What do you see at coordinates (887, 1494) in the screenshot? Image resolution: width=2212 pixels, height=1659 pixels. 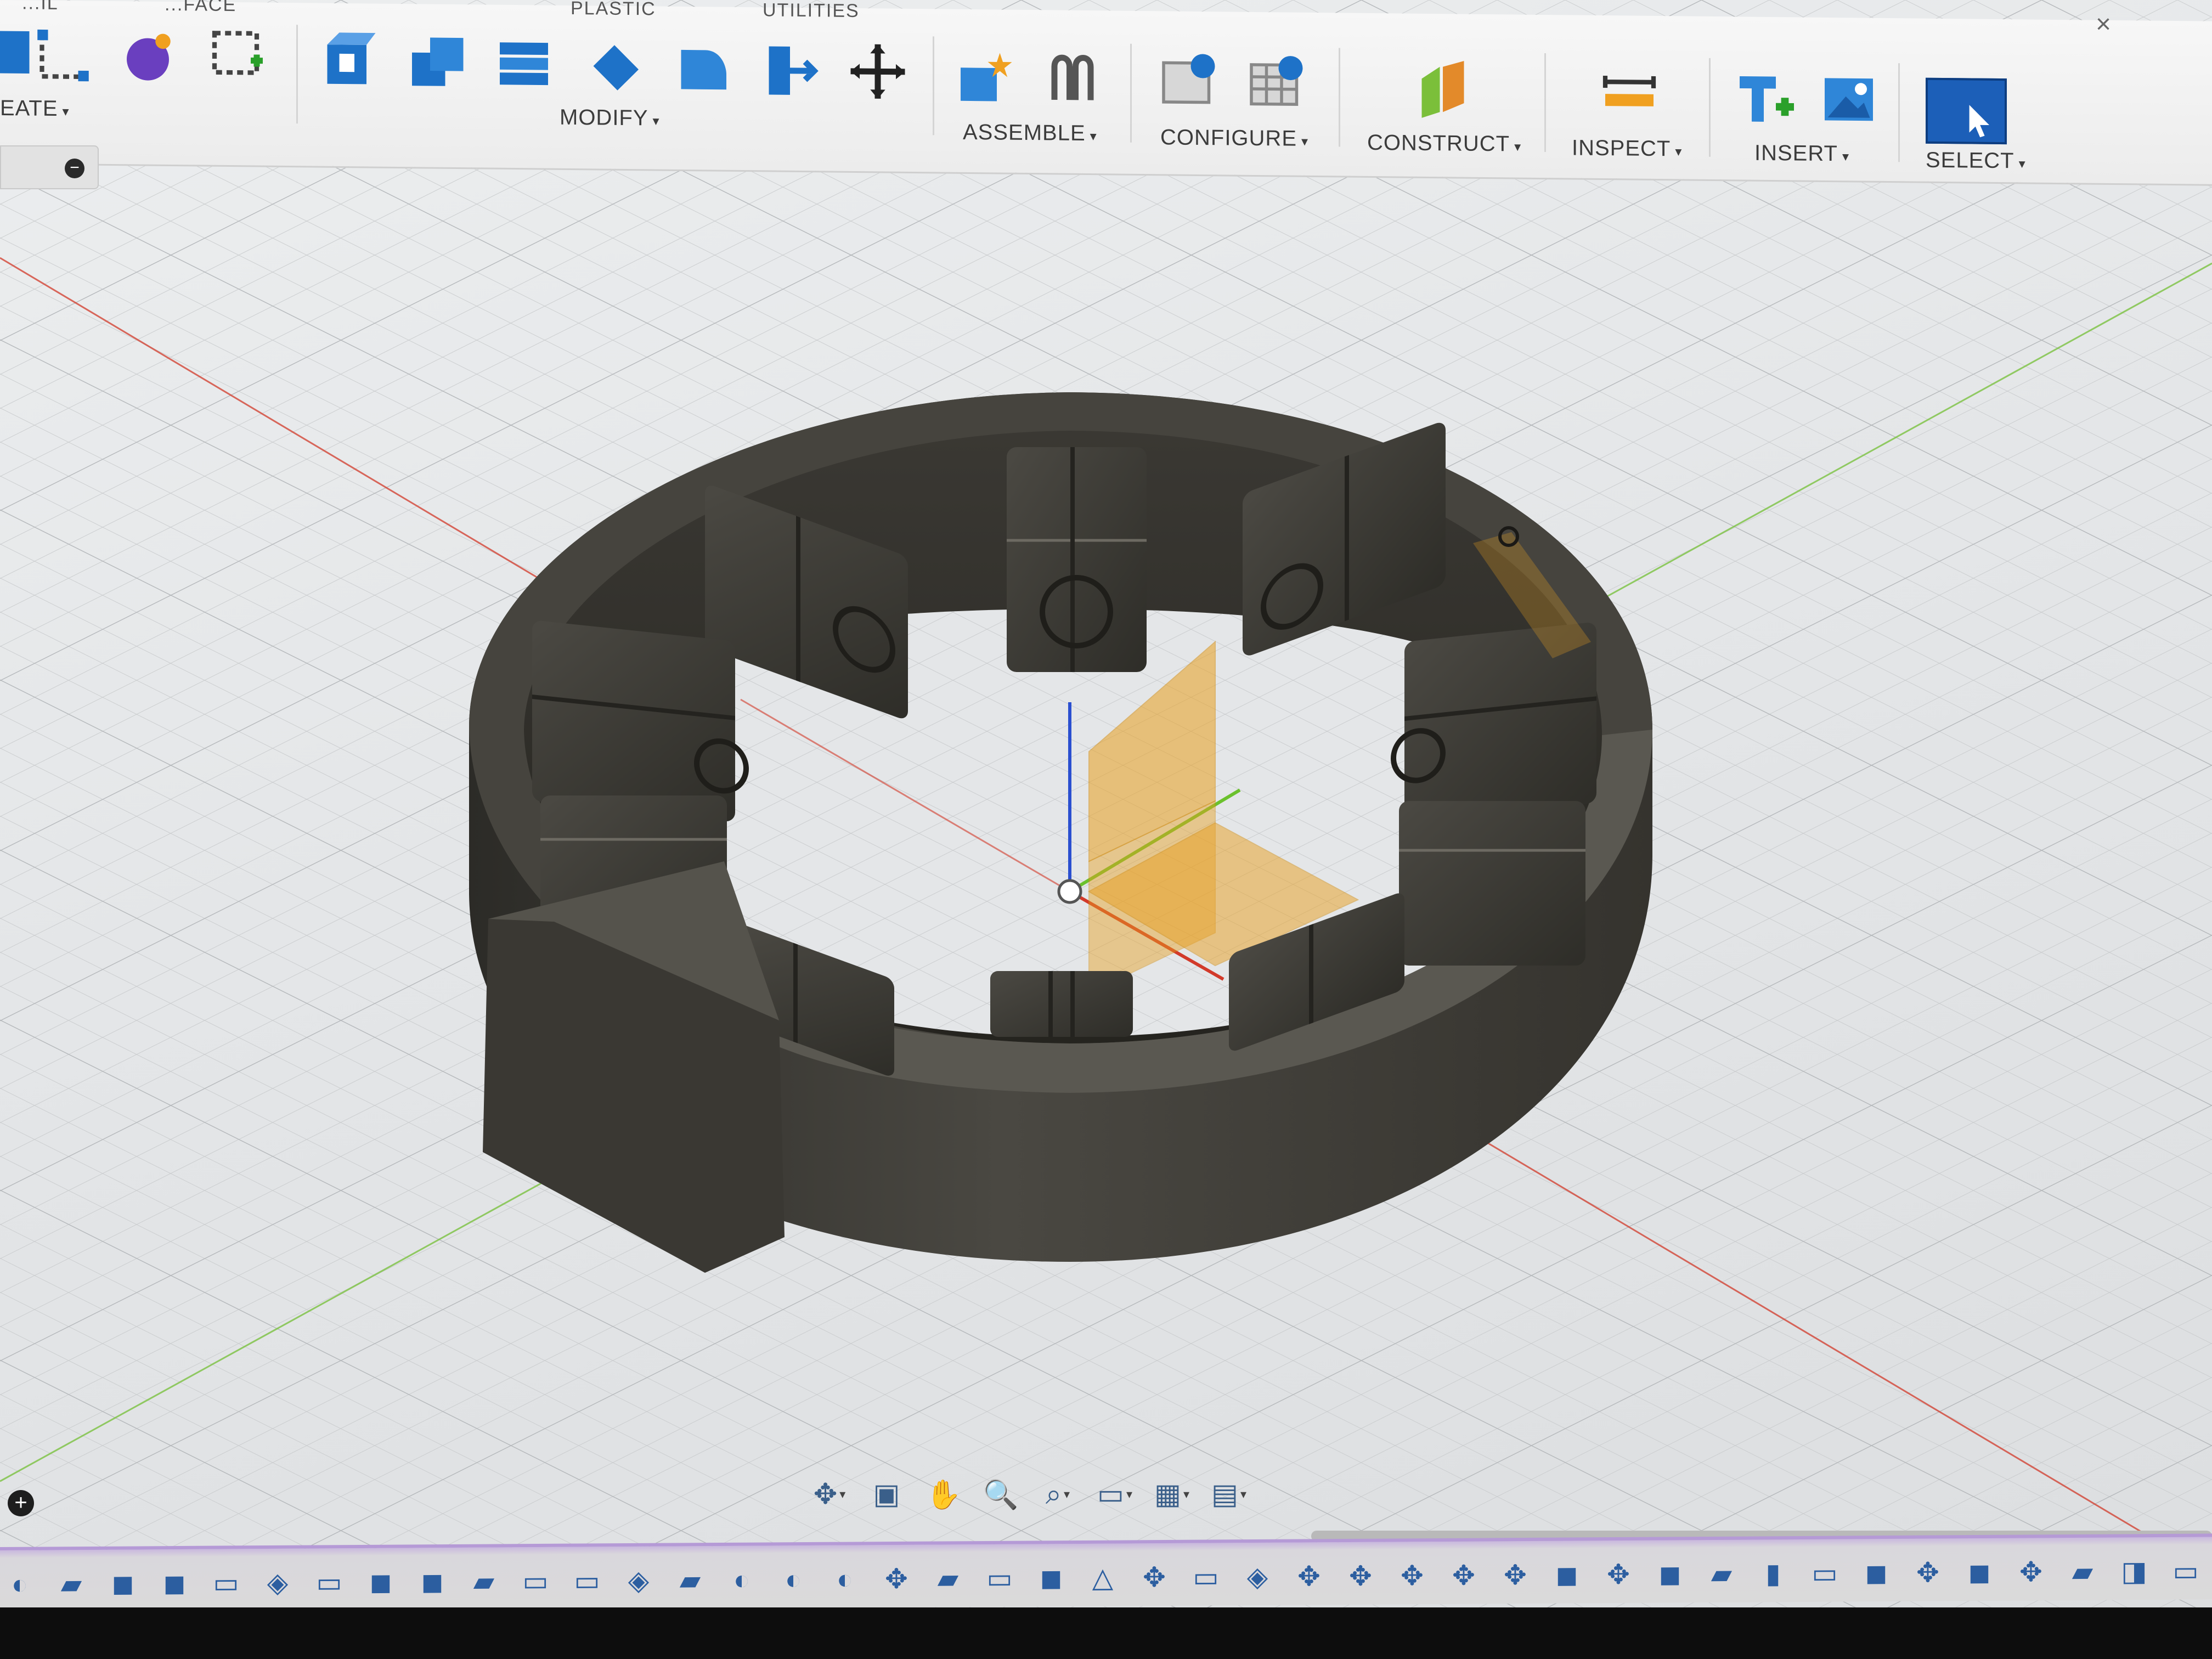 I see `look-at-button: ▣` at bounding box center [887, 1494].